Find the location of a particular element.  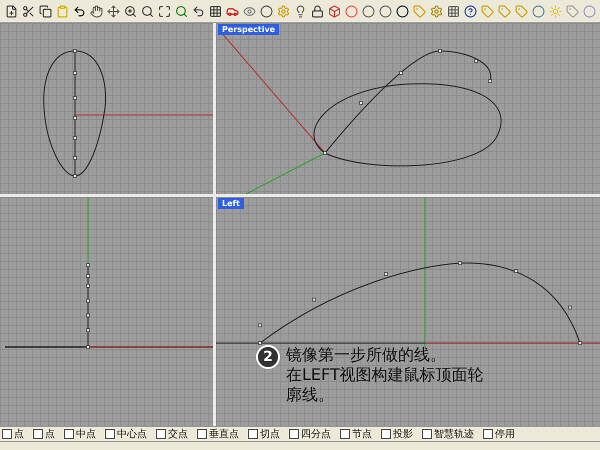

viewport-title: Perspective is located at coordinates (249, 29).